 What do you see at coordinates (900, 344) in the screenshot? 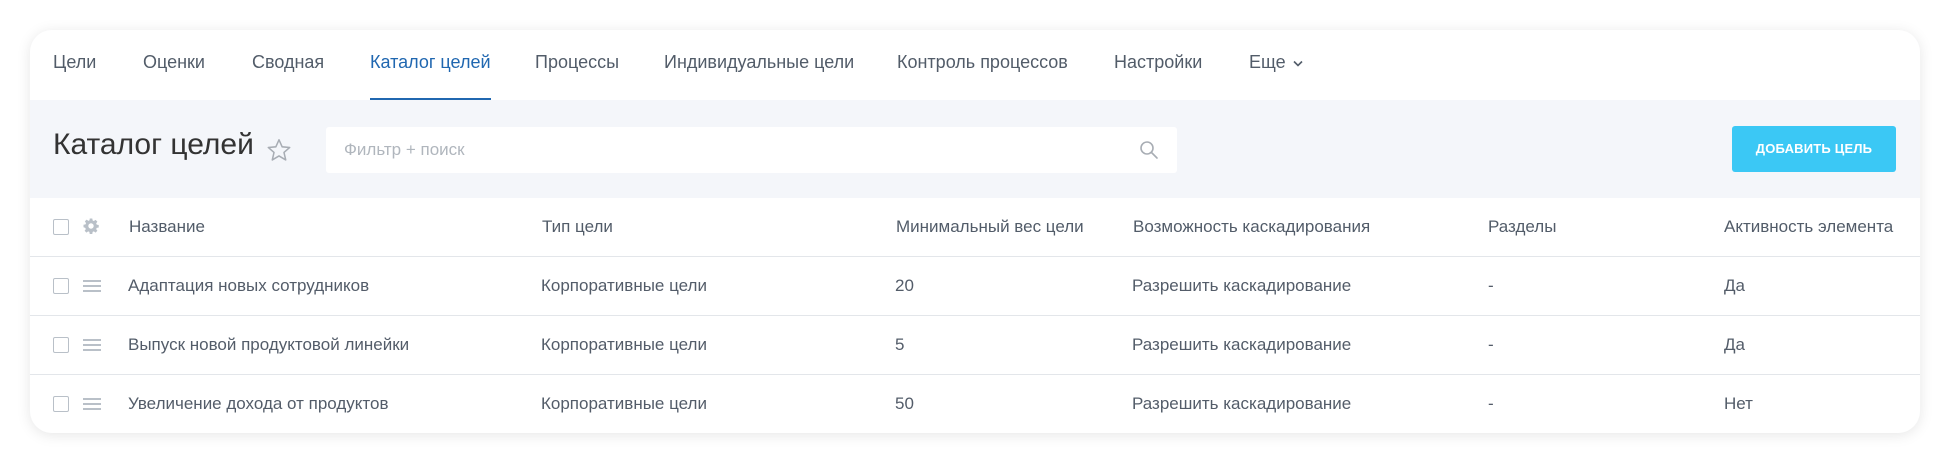
I see `cell-min-weight: 5` at bounding box center [900, 344].